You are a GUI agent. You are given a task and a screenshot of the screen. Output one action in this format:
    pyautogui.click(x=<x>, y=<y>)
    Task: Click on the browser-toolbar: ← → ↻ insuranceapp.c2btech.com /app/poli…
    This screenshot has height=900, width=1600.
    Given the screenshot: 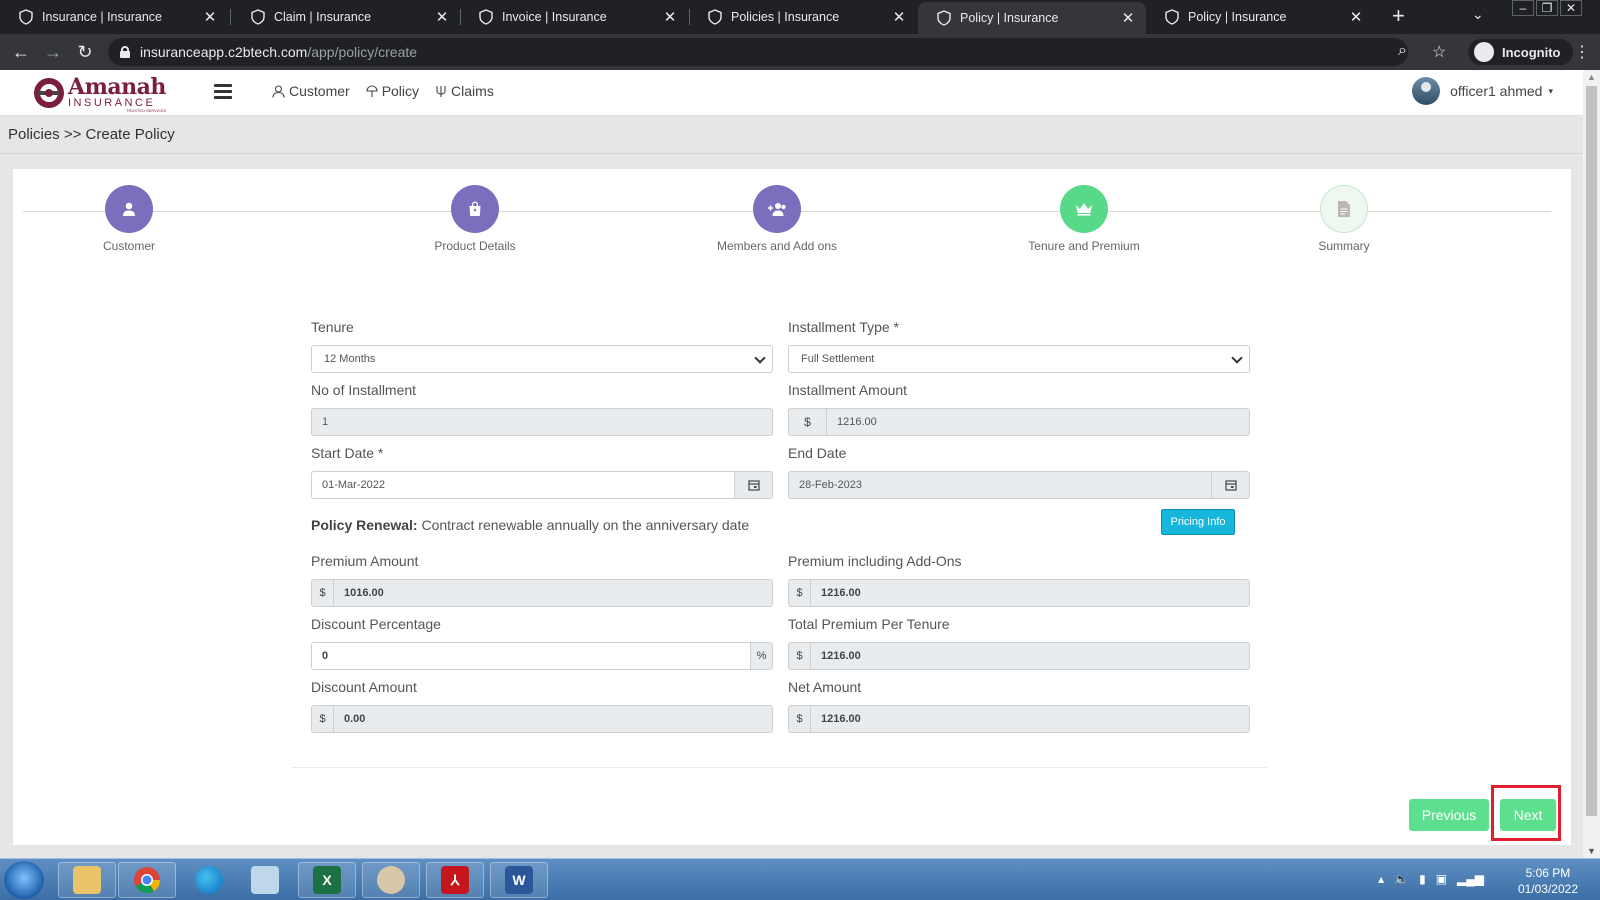 What is the action you would take?
    pyautogui.click(x=800, y=52)
    